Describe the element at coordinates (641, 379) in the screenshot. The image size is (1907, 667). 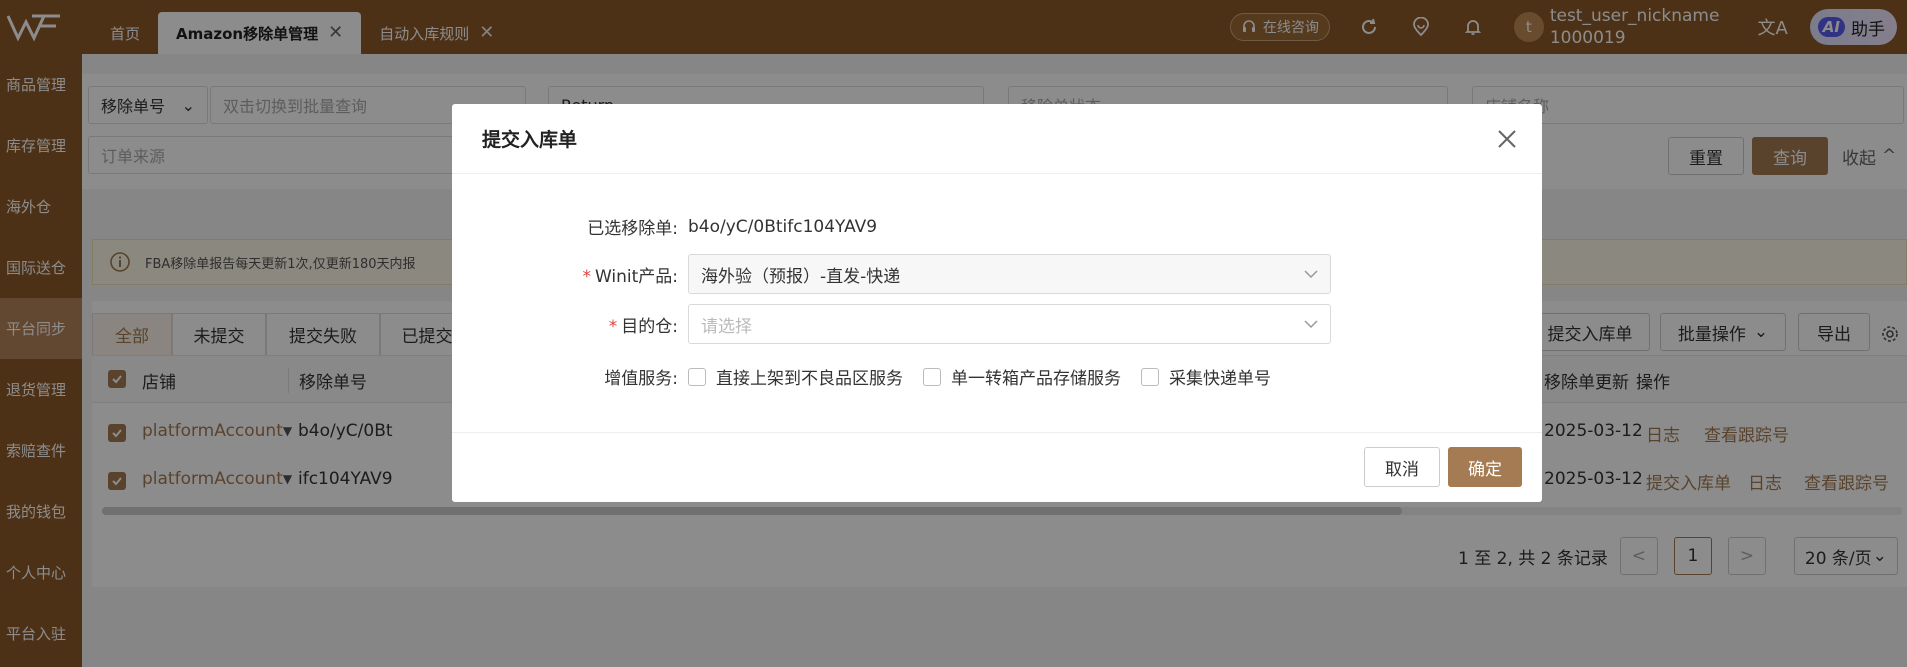
I see `service-label: 增值服务:` at that location.